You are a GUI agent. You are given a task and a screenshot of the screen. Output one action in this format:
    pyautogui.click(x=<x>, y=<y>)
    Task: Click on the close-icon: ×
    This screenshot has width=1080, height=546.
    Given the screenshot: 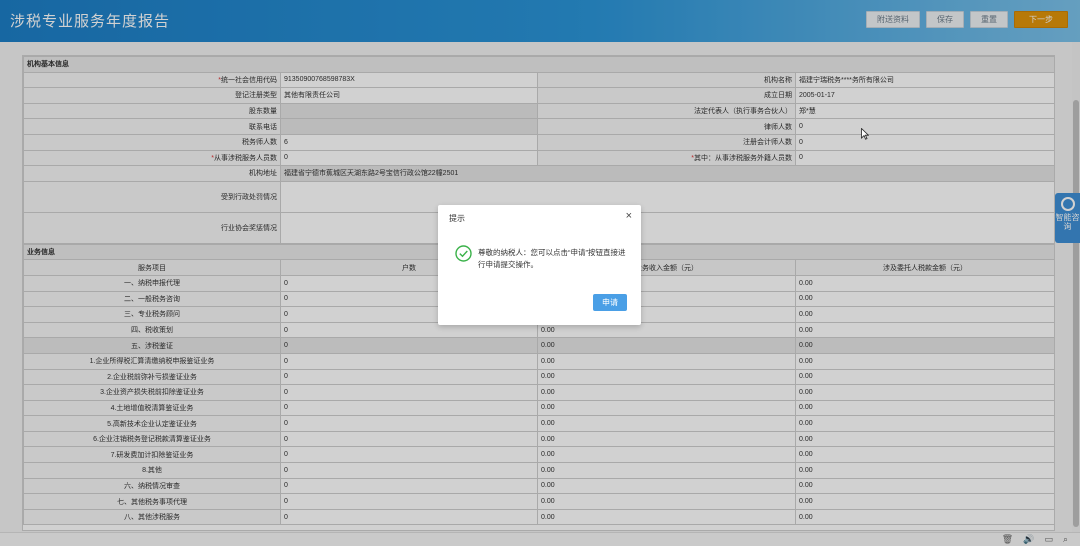 What is the action you would take?
    pyautogui.click(x=629, y=216)
    